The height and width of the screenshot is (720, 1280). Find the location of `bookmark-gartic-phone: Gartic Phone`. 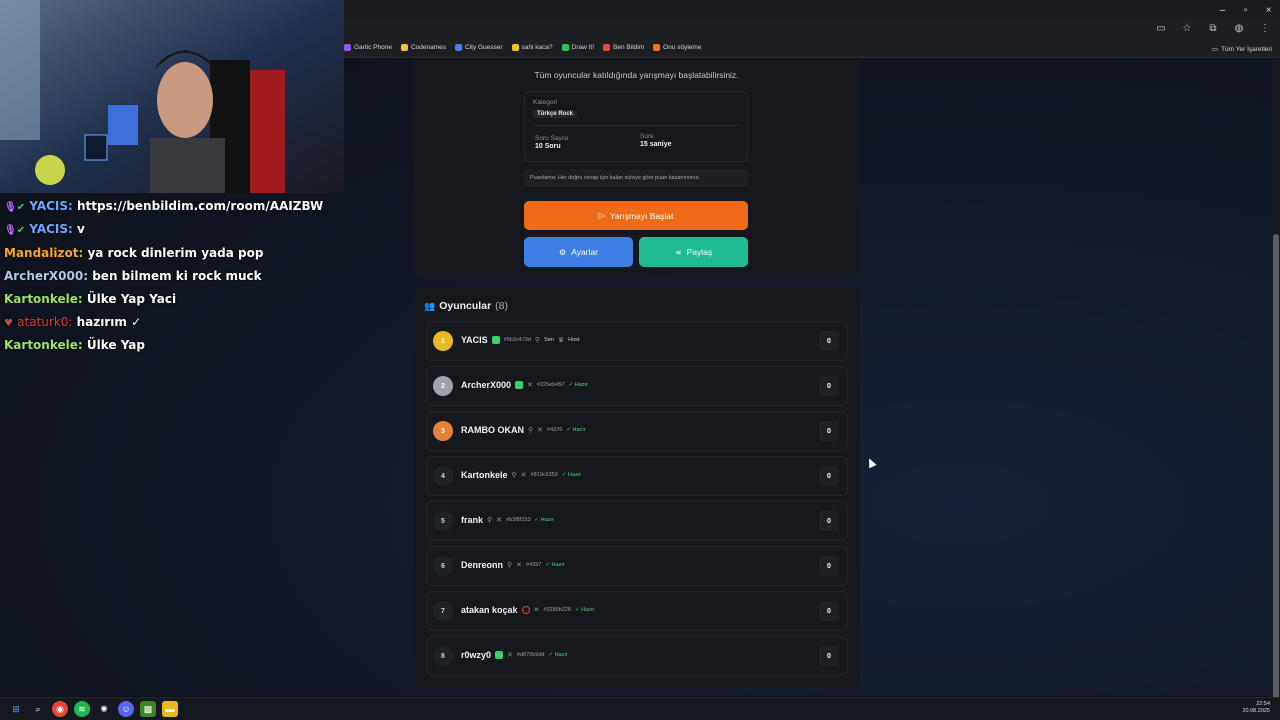

bookmark-gartic-phone: Gartic Phone is located at coordinates (368, 47).